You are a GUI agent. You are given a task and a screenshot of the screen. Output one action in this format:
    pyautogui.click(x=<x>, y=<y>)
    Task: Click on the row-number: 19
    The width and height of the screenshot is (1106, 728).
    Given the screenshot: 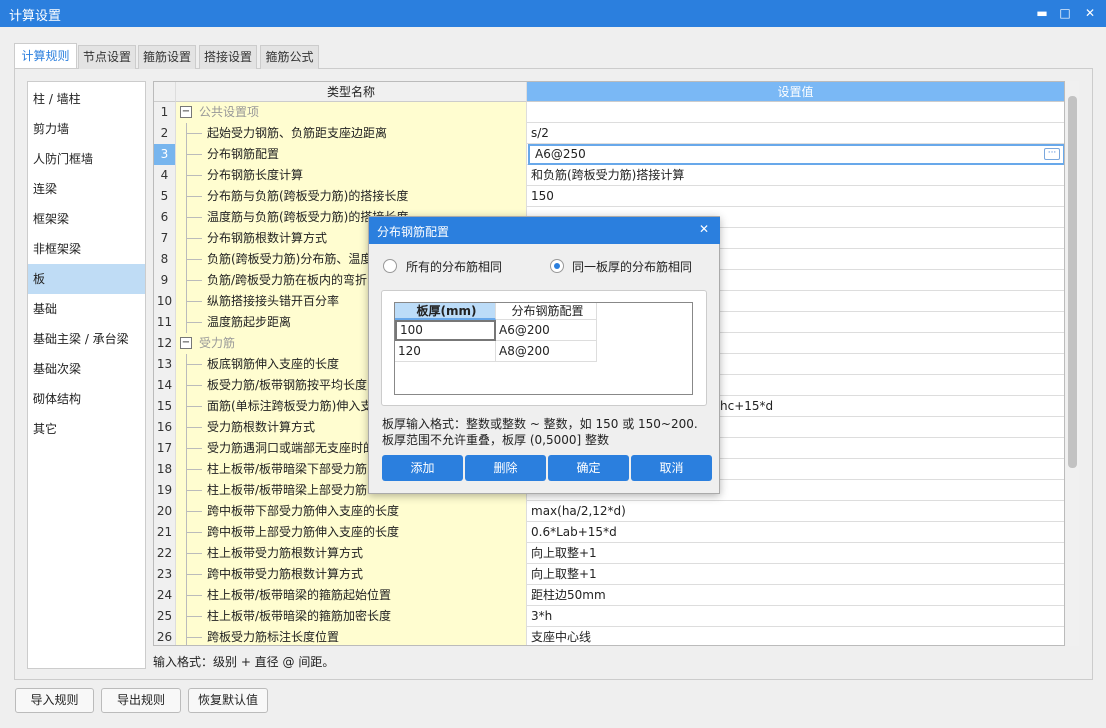 What is the action you would take?
    pyautogui.click(x=165, y=490)
    